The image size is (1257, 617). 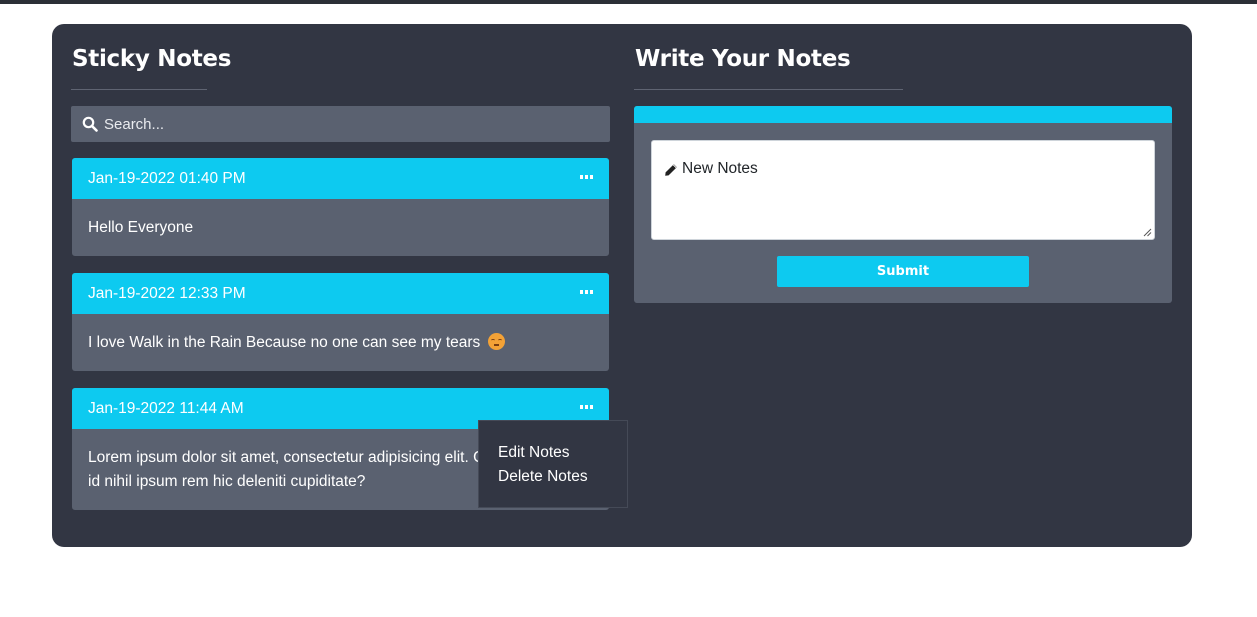 What do you see at coordinates (903, 271) in the screenshot?
I see `submit-button: Submit` at bounding box center [903, 271].